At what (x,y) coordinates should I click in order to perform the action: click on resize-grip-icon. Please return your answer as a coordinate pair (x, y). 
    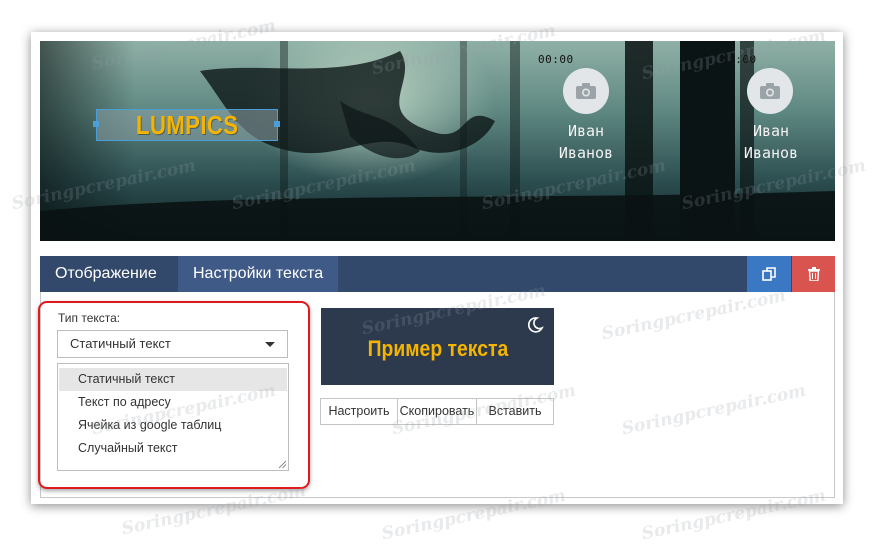
    Looking at the image, I should click on (282, 464).